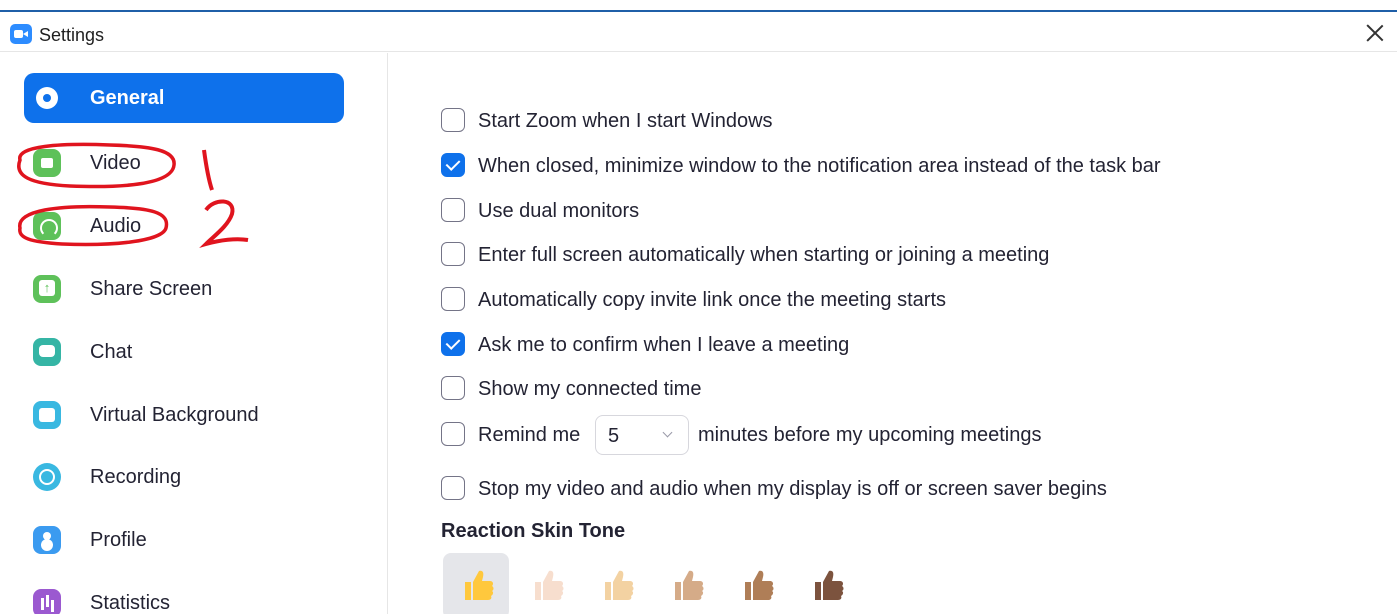  What do you see at coordinates (130, 603) in the screenshot?
I see `sidebar-item-label: Statistics` at bounding box center [130, 603].